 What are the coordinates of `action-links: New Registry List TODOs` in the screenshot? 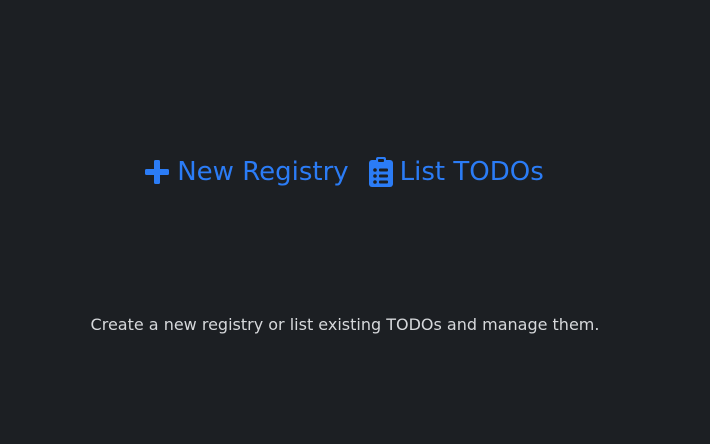 It's located at (344, 172).